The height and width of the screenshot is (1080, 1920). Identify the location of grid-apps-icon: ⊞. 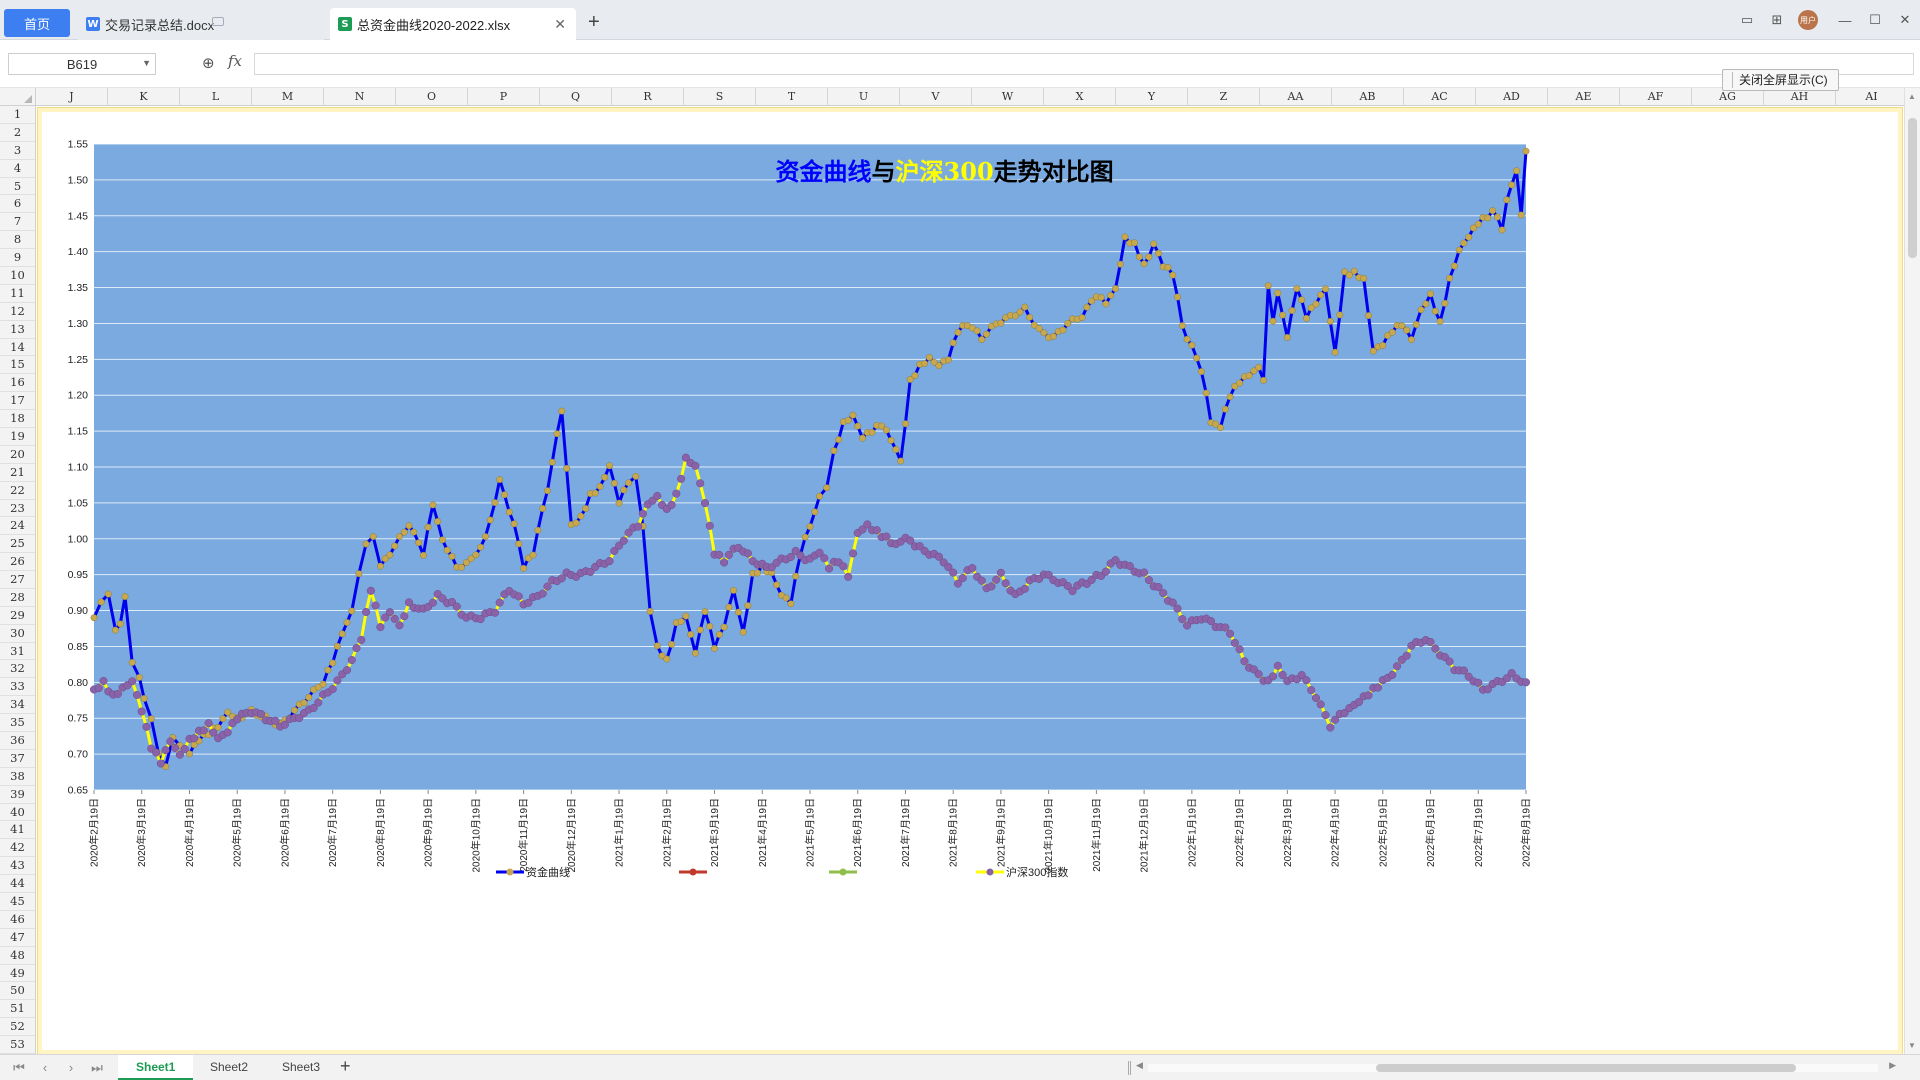
(1777, 20).